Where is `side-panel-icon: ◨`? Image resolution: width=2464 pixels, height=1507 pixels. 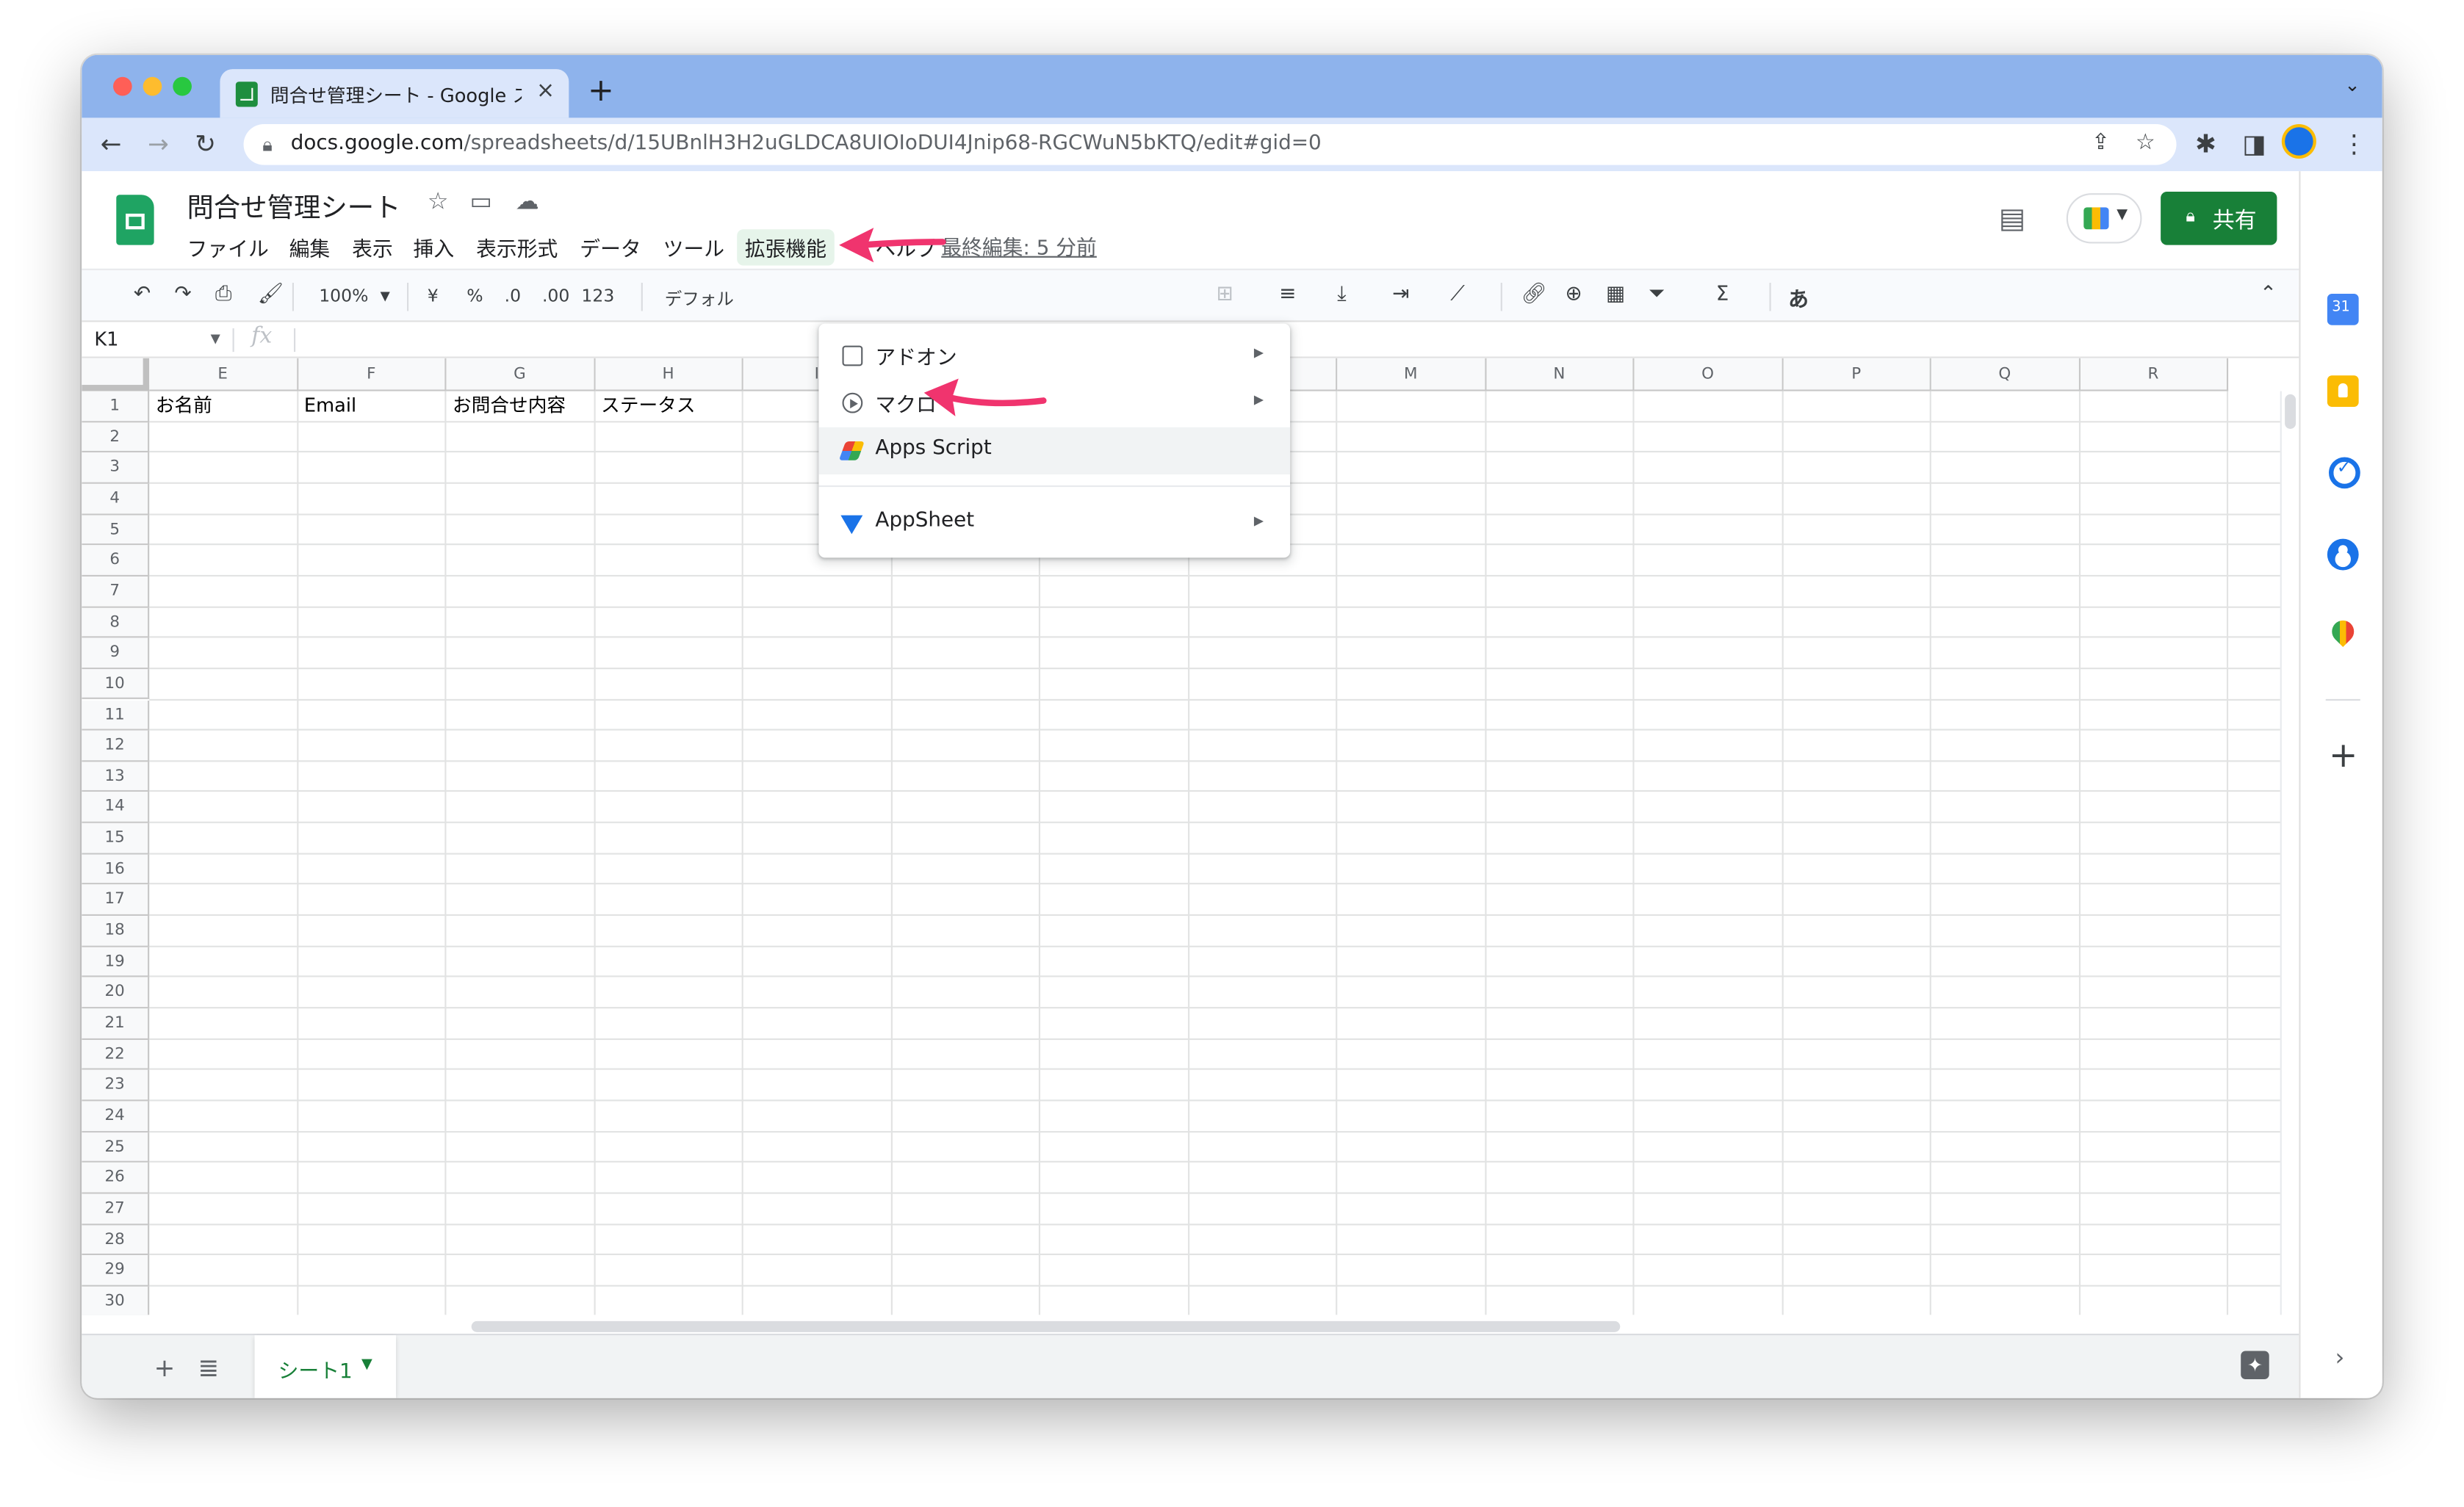 side-panel-icon: ◨ is located at coordinates (2254, 144).